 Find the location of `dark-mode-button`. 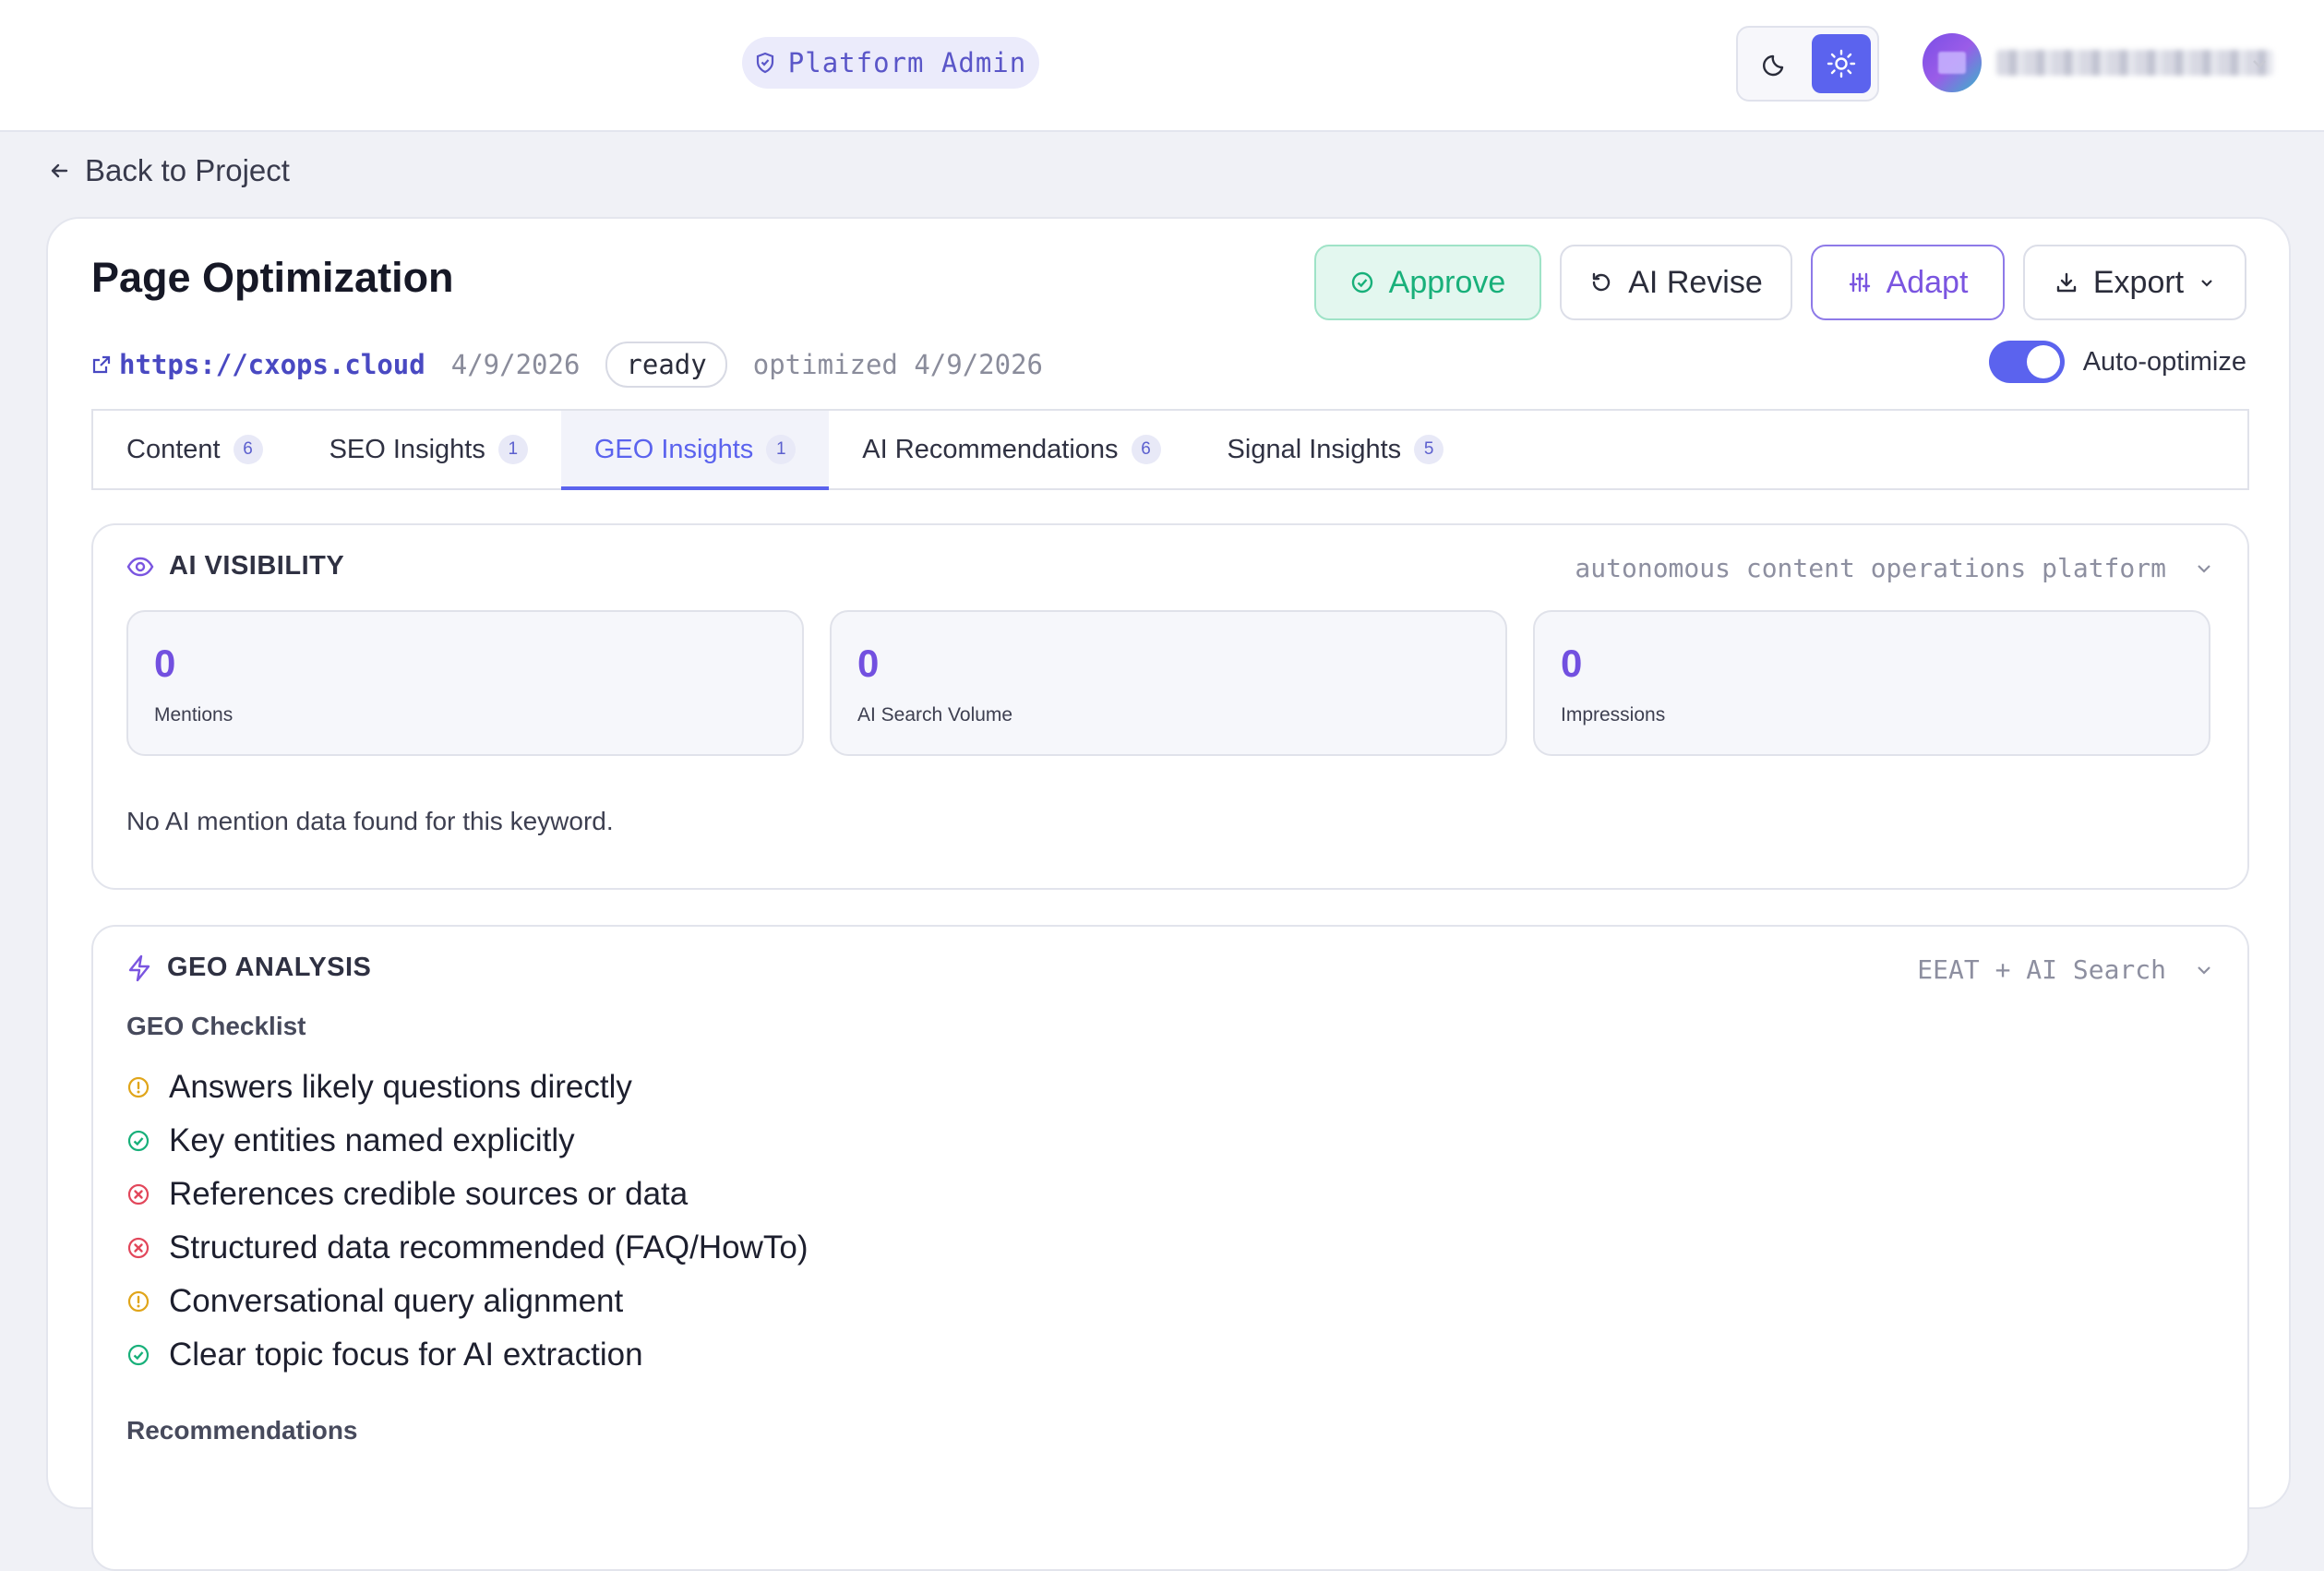

dark-mode-button is located at coordinates (1776, 63).